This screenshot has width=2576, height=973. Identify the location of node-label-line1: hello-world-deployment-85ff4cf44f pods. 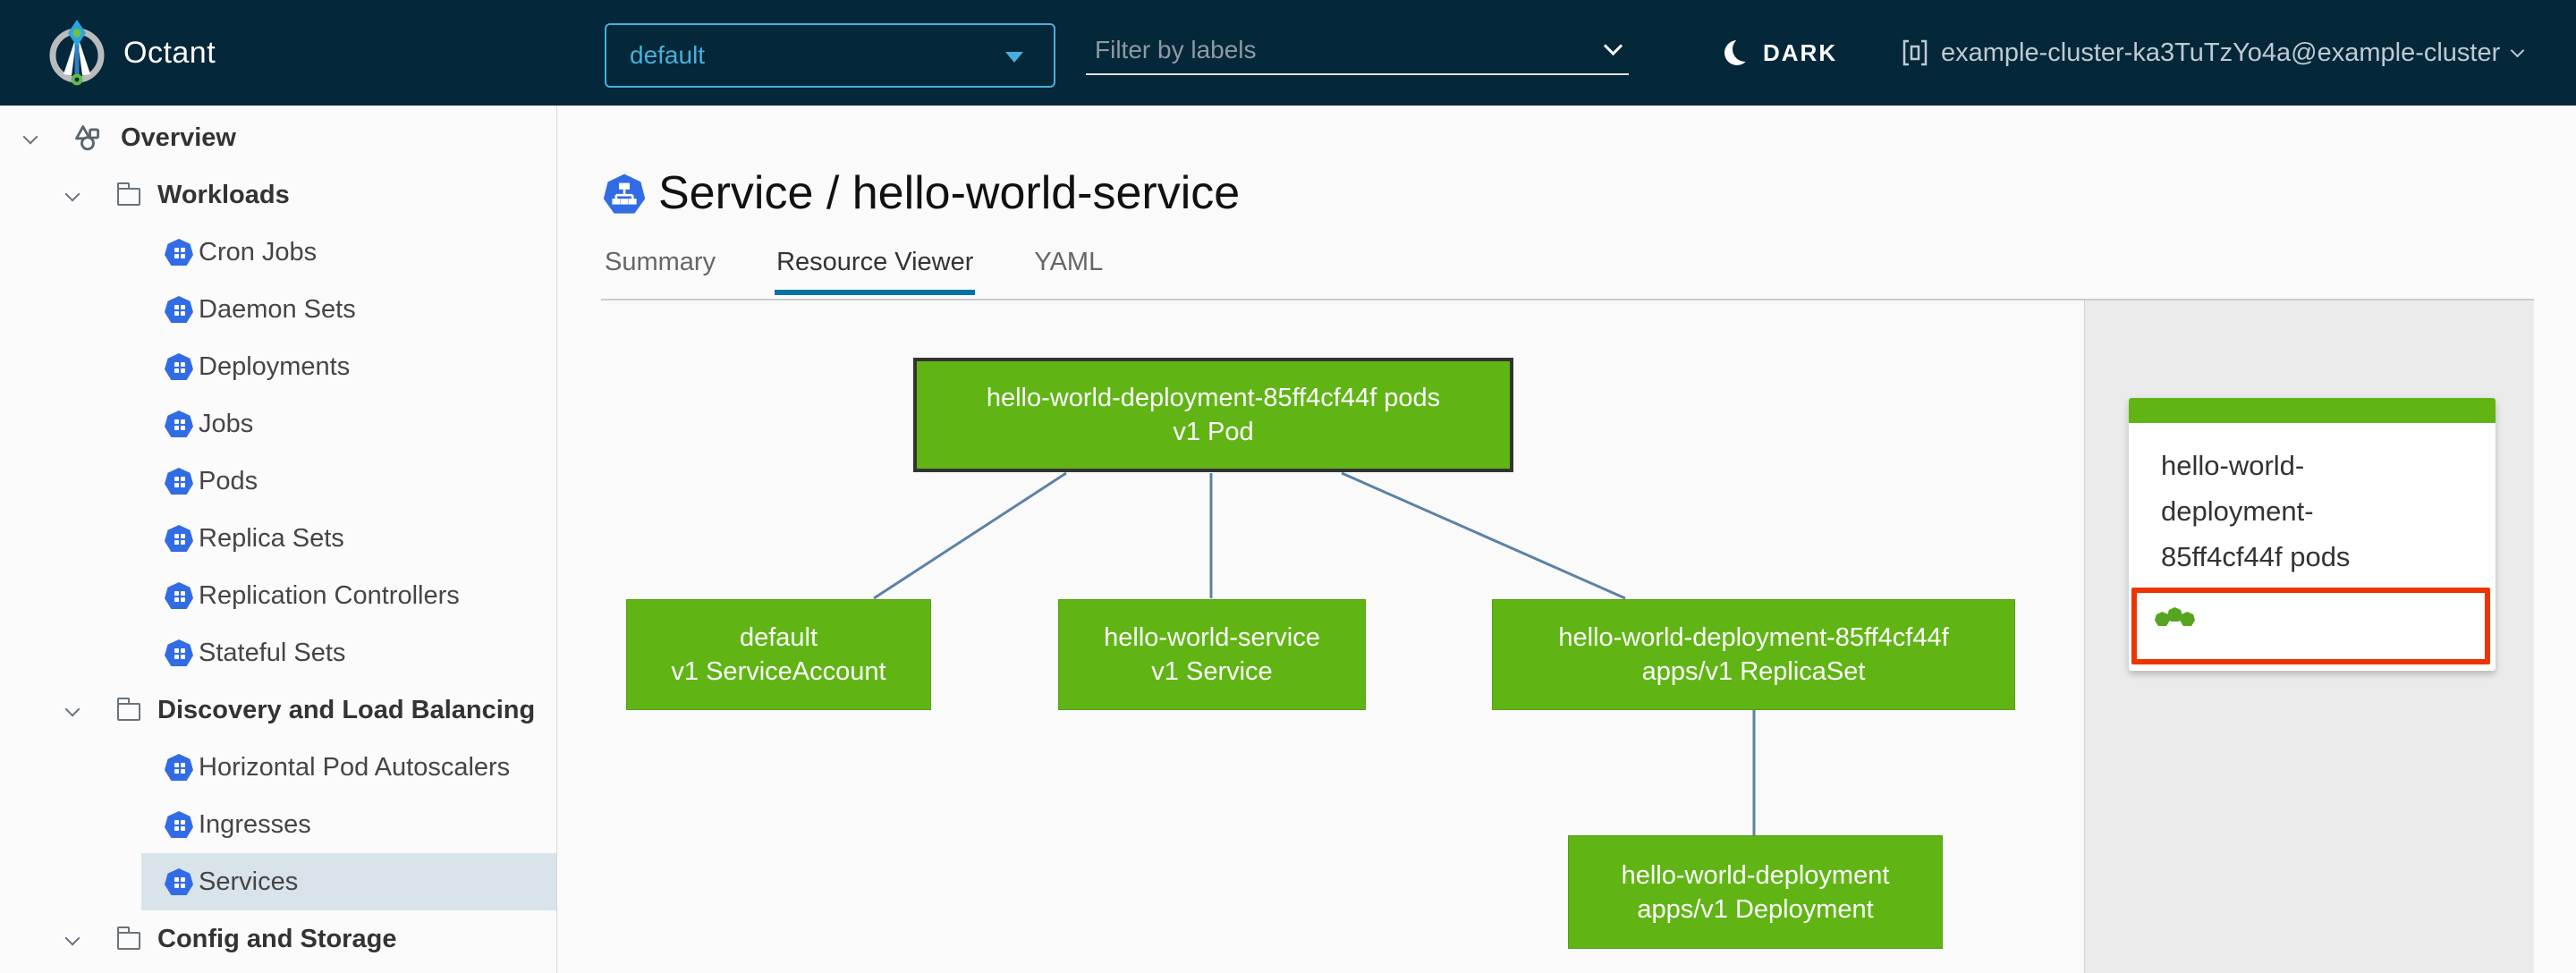
(1213, 398).